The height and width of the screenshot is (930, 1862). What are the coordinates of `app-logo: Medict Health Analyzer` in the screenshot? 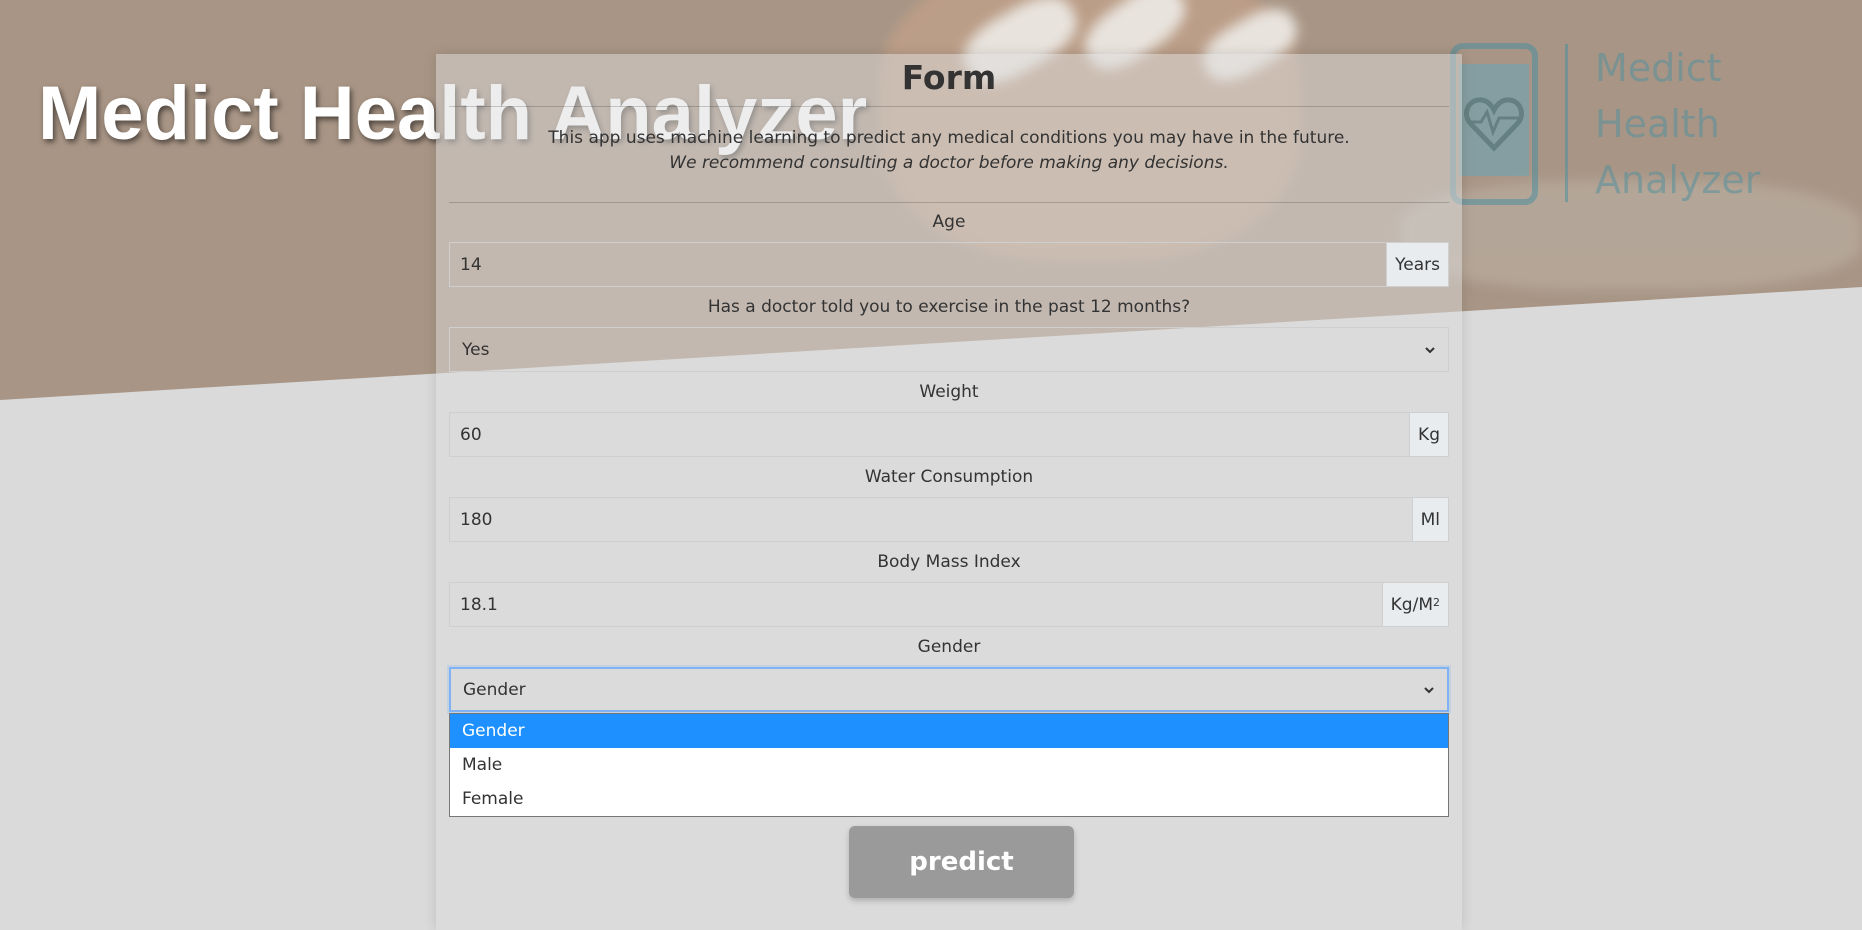 It's located at (1612, 127).